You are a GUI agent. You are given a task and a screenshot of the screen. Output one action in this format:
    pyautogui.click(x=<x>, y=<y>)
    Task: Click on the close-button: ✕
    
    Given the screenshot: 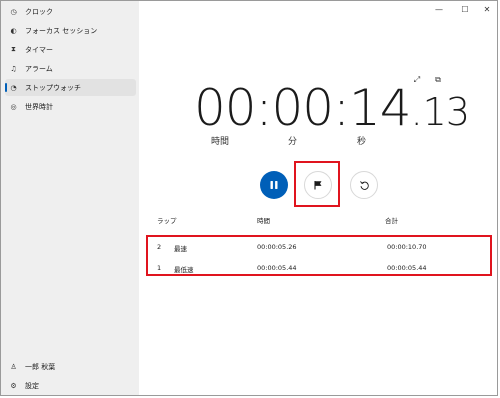 What is the action you would take?
    pyautogui.click(x=487, y=9)
    